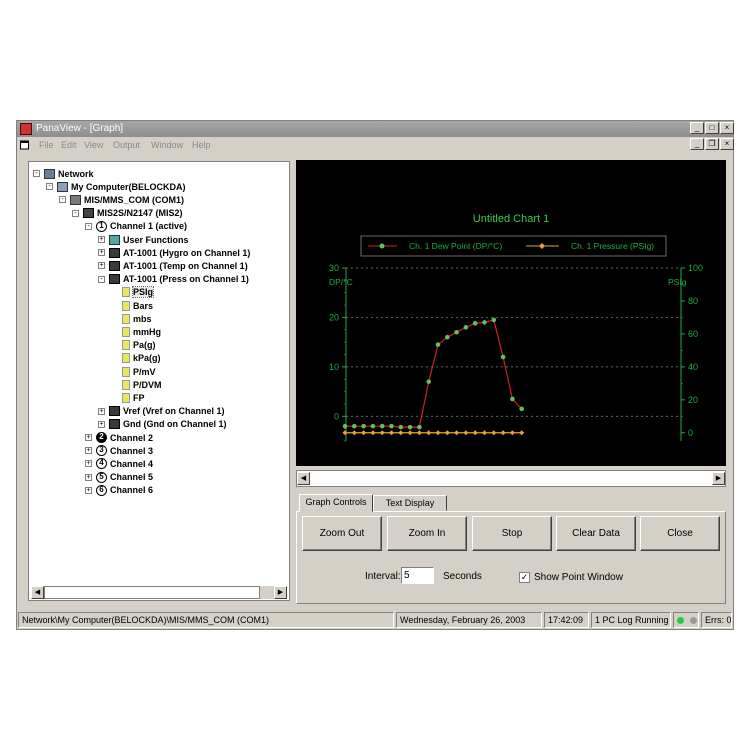 The height and width of the screenshot is (750, 750). Describe the element at coordinates (727, 128) in the screenshot. I see `close-window-button: ×` at that location.